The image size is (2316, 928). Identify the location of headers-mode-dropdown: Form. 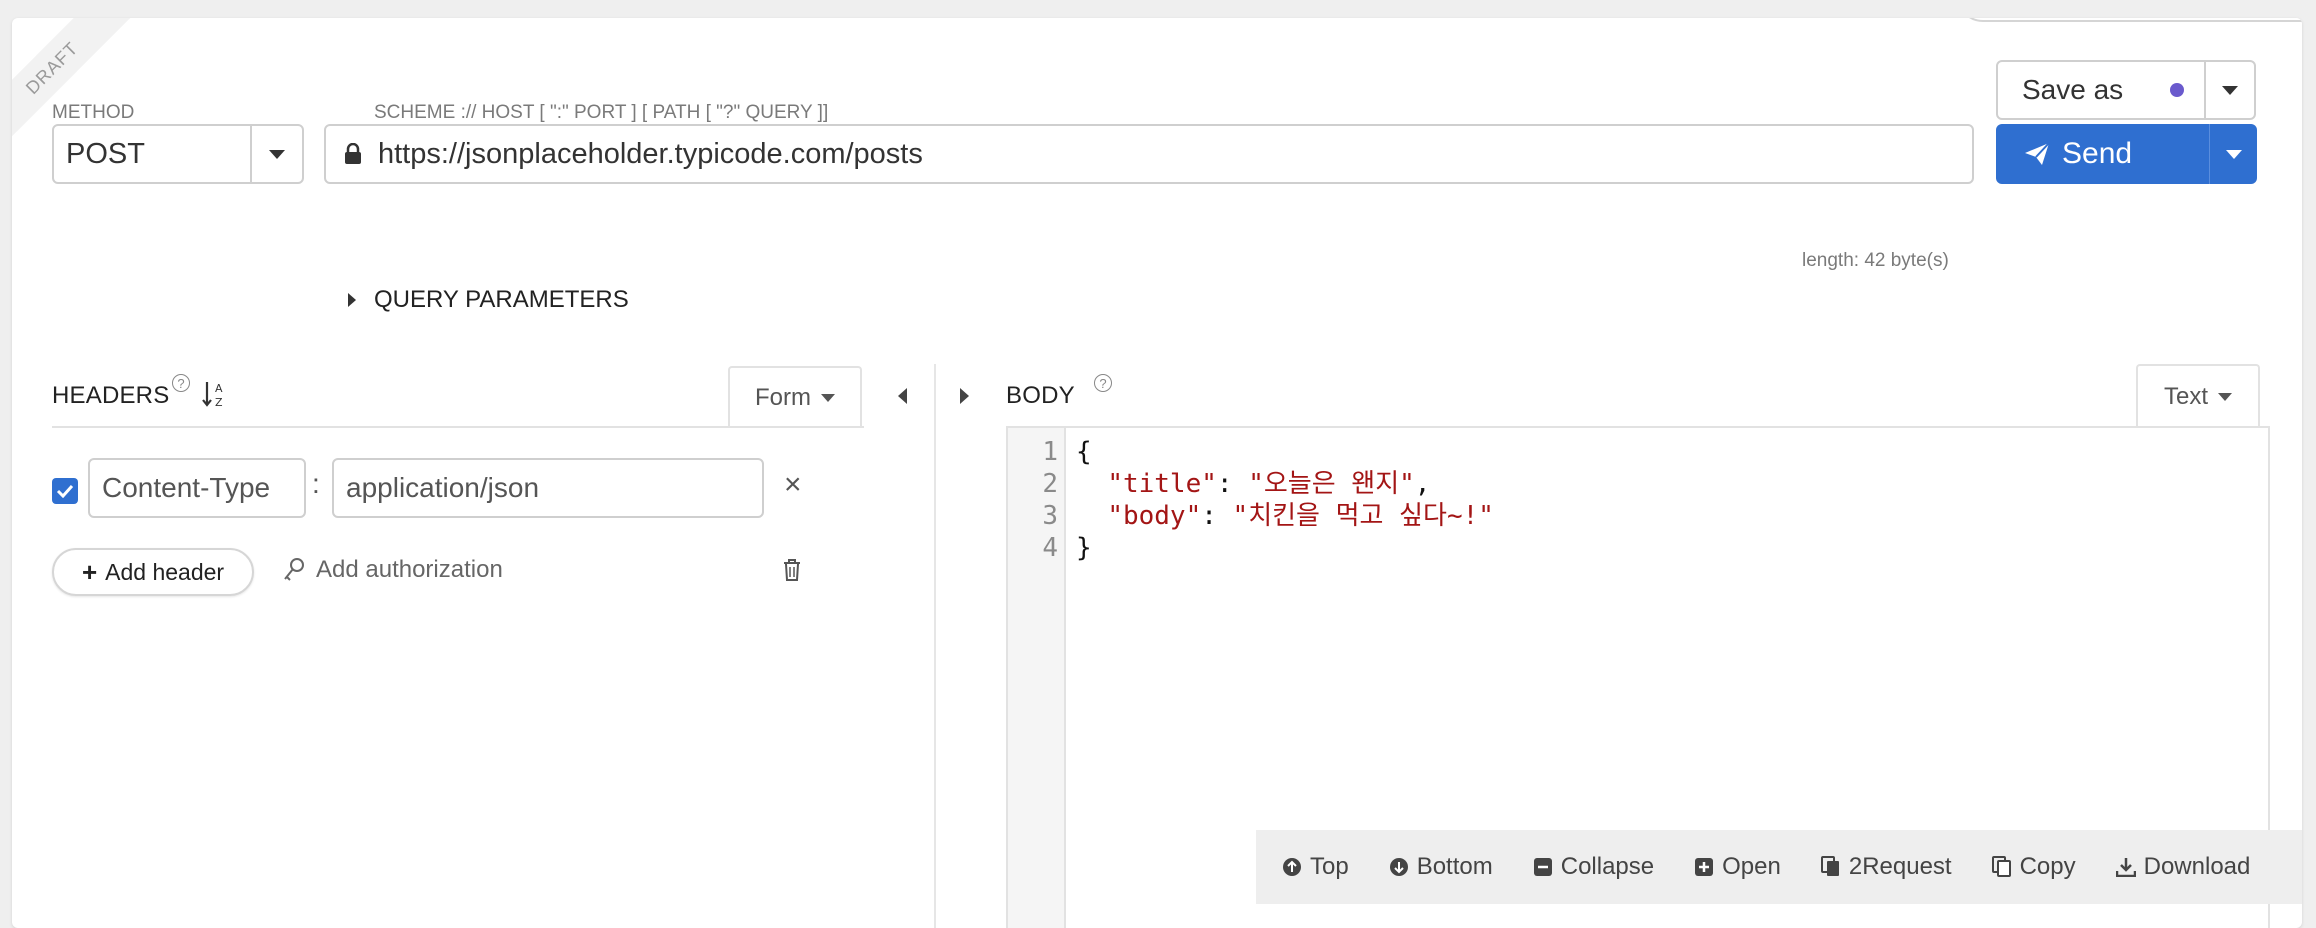
(795, 397).